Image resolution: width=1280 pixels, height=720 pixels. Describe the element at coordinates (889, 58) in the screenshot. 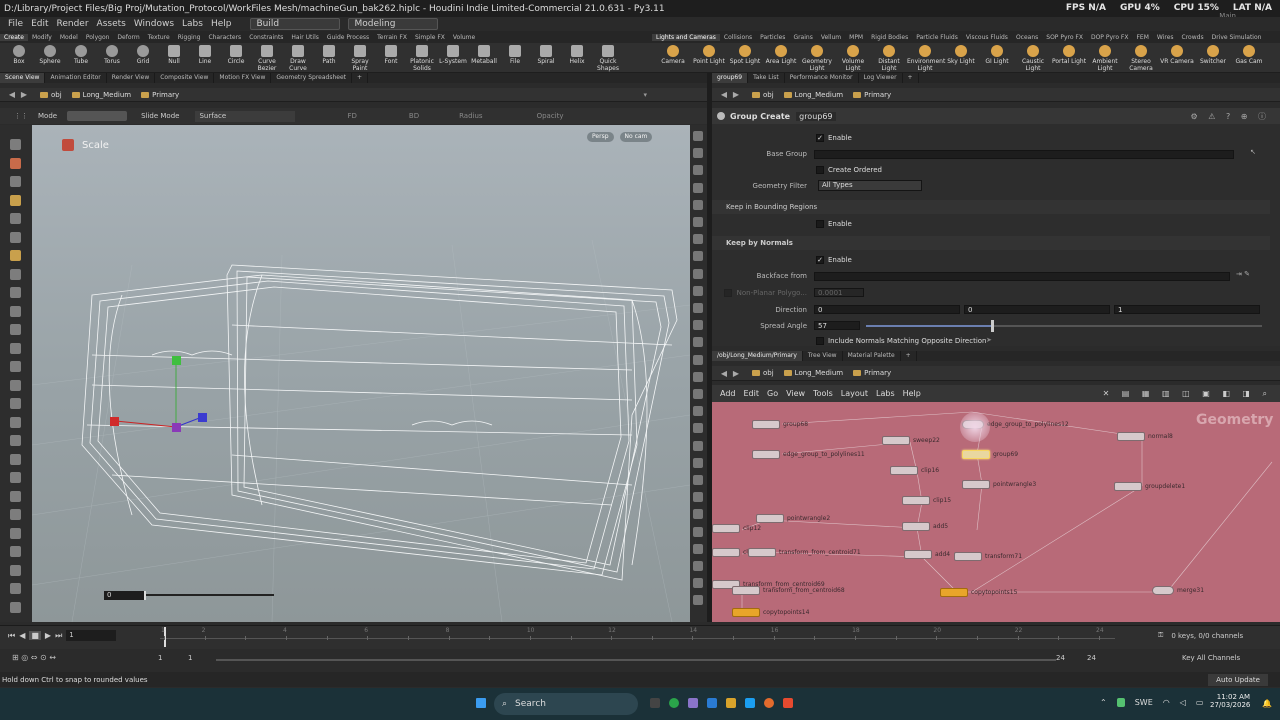

I see `shelf-tool: Distant Light` at that location.